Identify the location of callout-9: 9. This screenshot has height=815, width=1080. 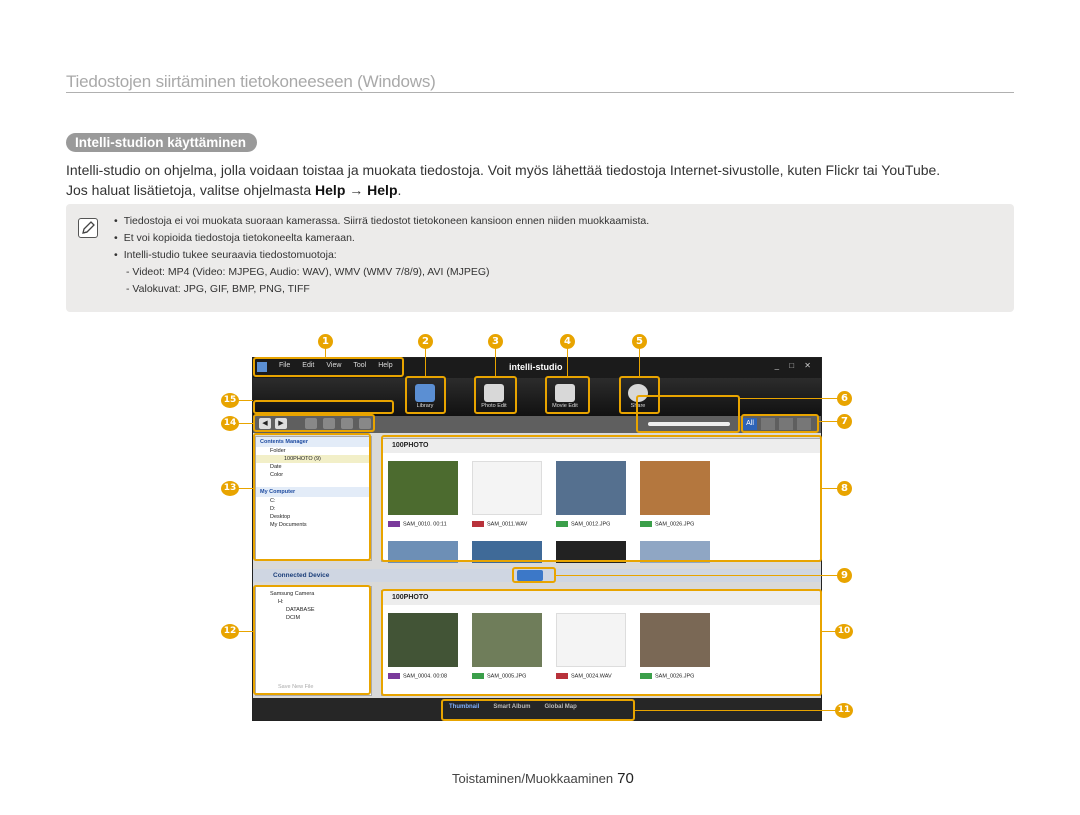
(844, 575).